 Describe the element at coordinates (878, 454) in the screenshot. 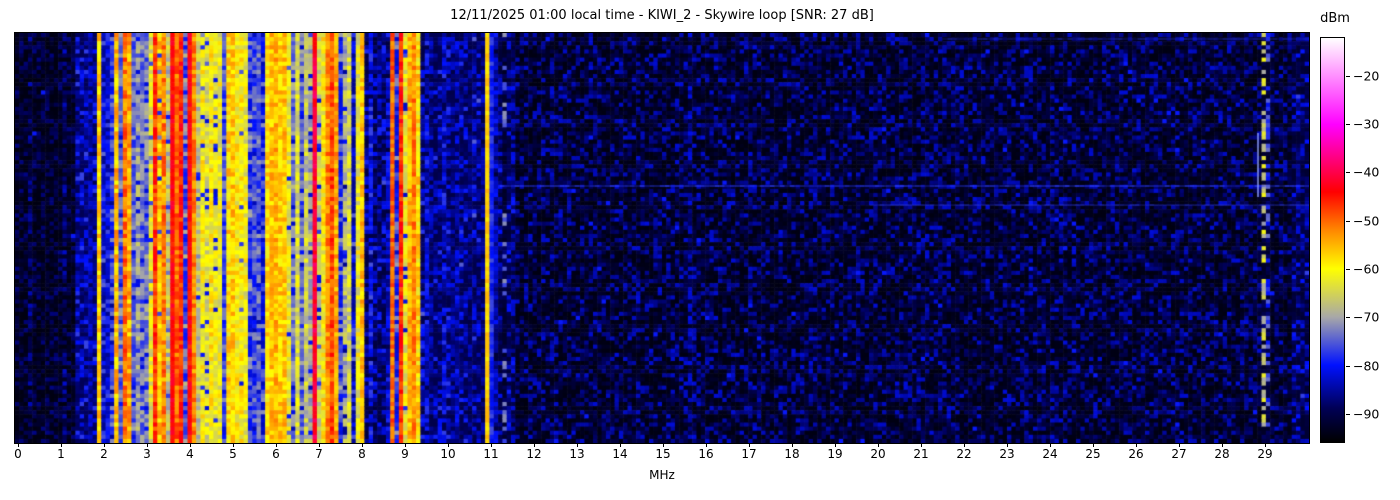

I see `x-tick-label: 20` at that location.